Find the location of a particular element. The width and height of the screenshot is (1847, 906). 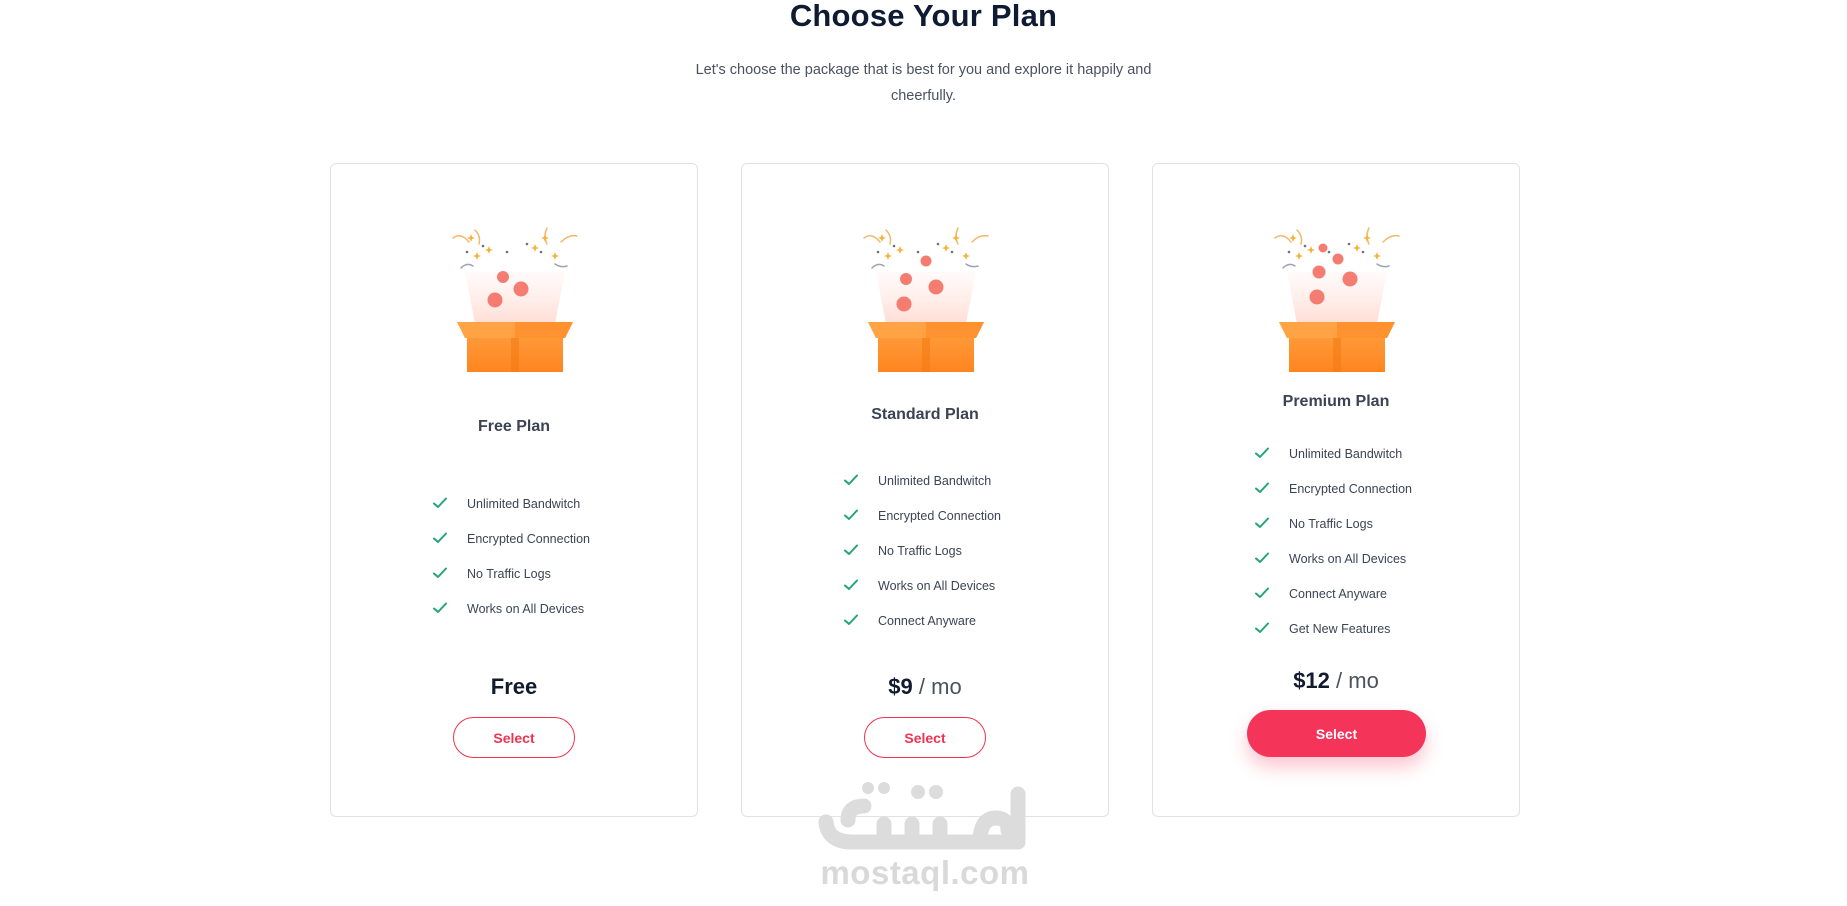

plan-price: $9 / mo is located at coordinates (925, 687).